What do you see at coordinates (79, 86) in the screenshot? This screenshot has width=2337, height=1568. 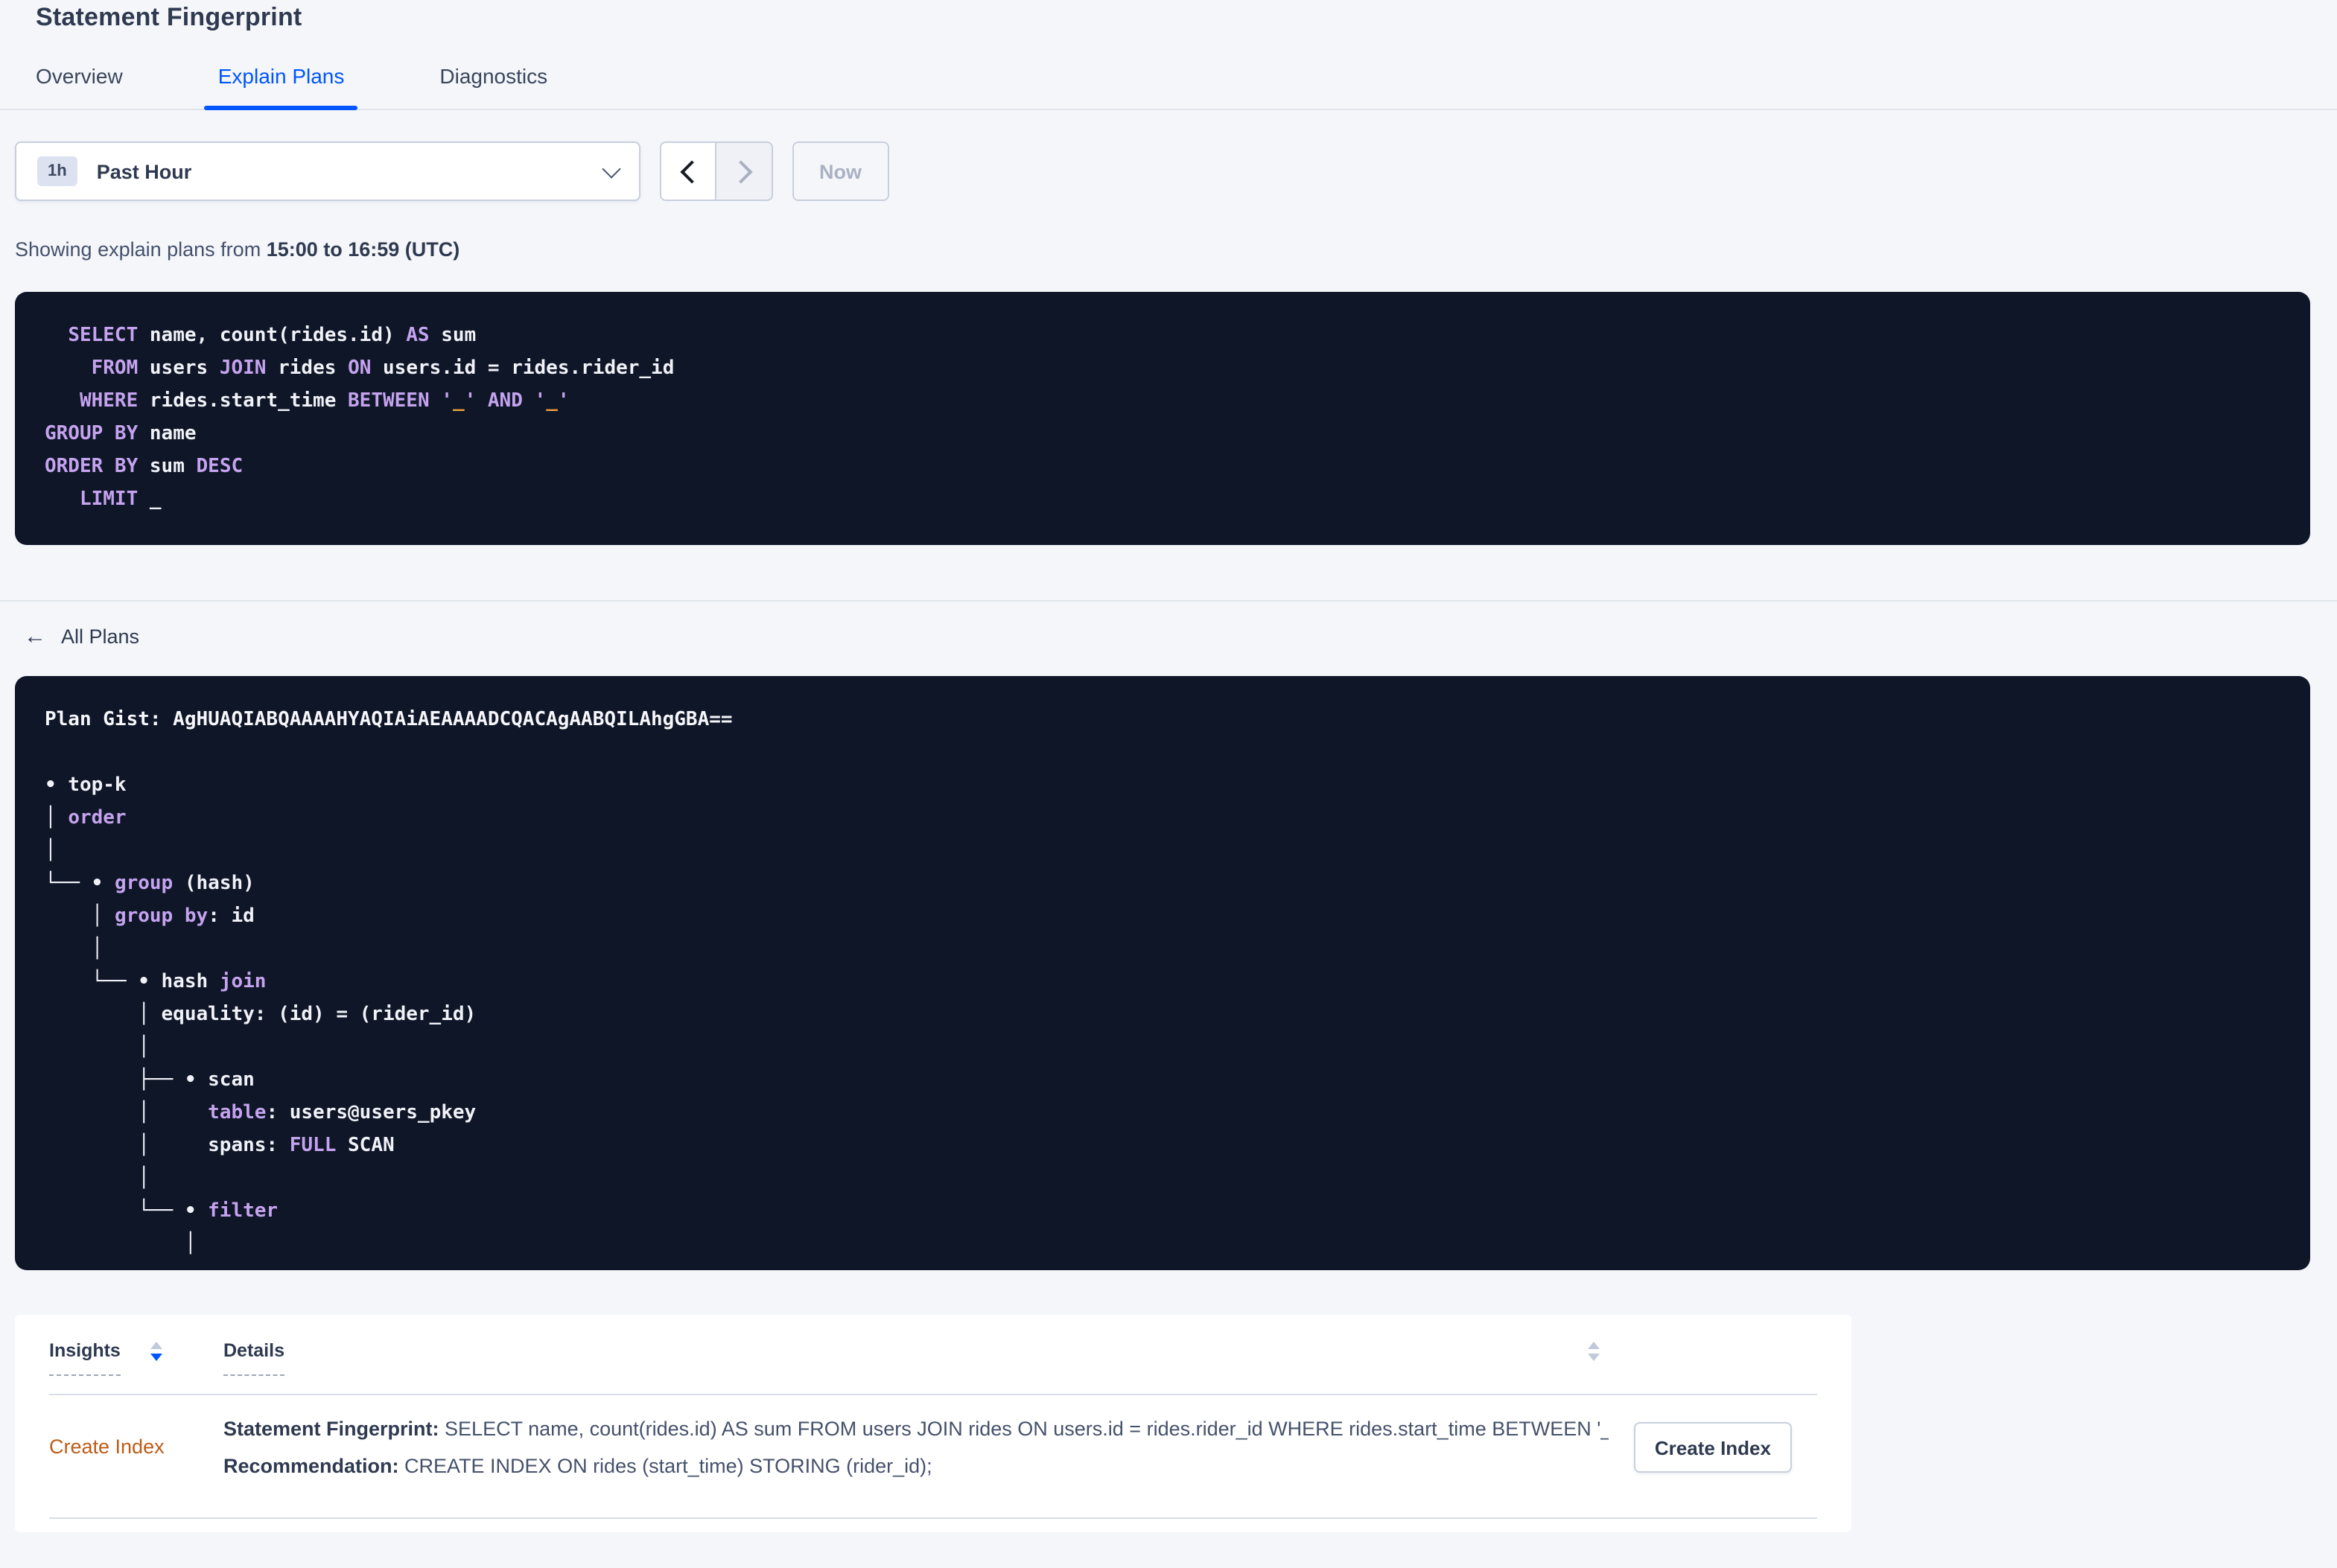 I see `tab-overview: Overview` at bounding box center [79, 86].